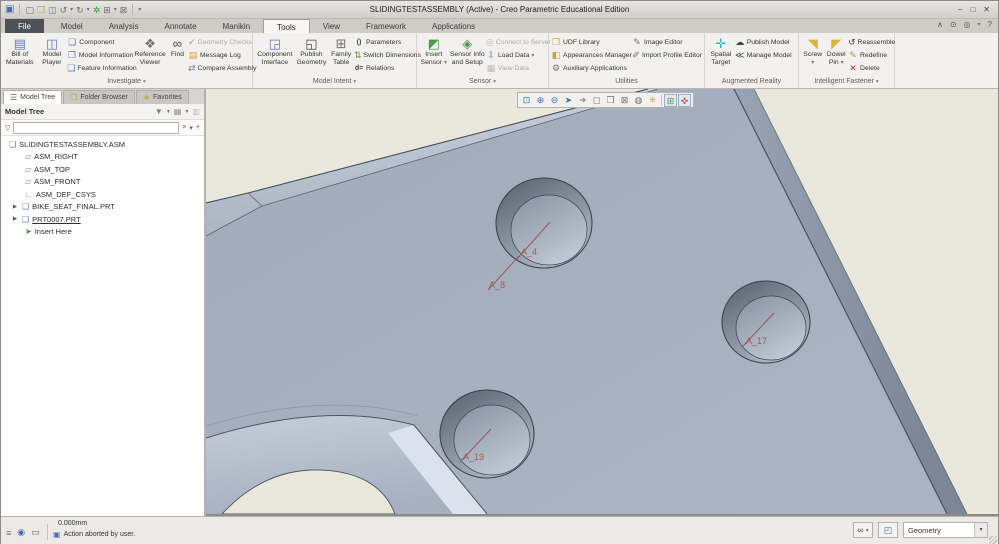  What do you see at coordinates (124, 26) in the screenshot?
I see `tab-analysis: Analysis` at bounding box center [124, 26].